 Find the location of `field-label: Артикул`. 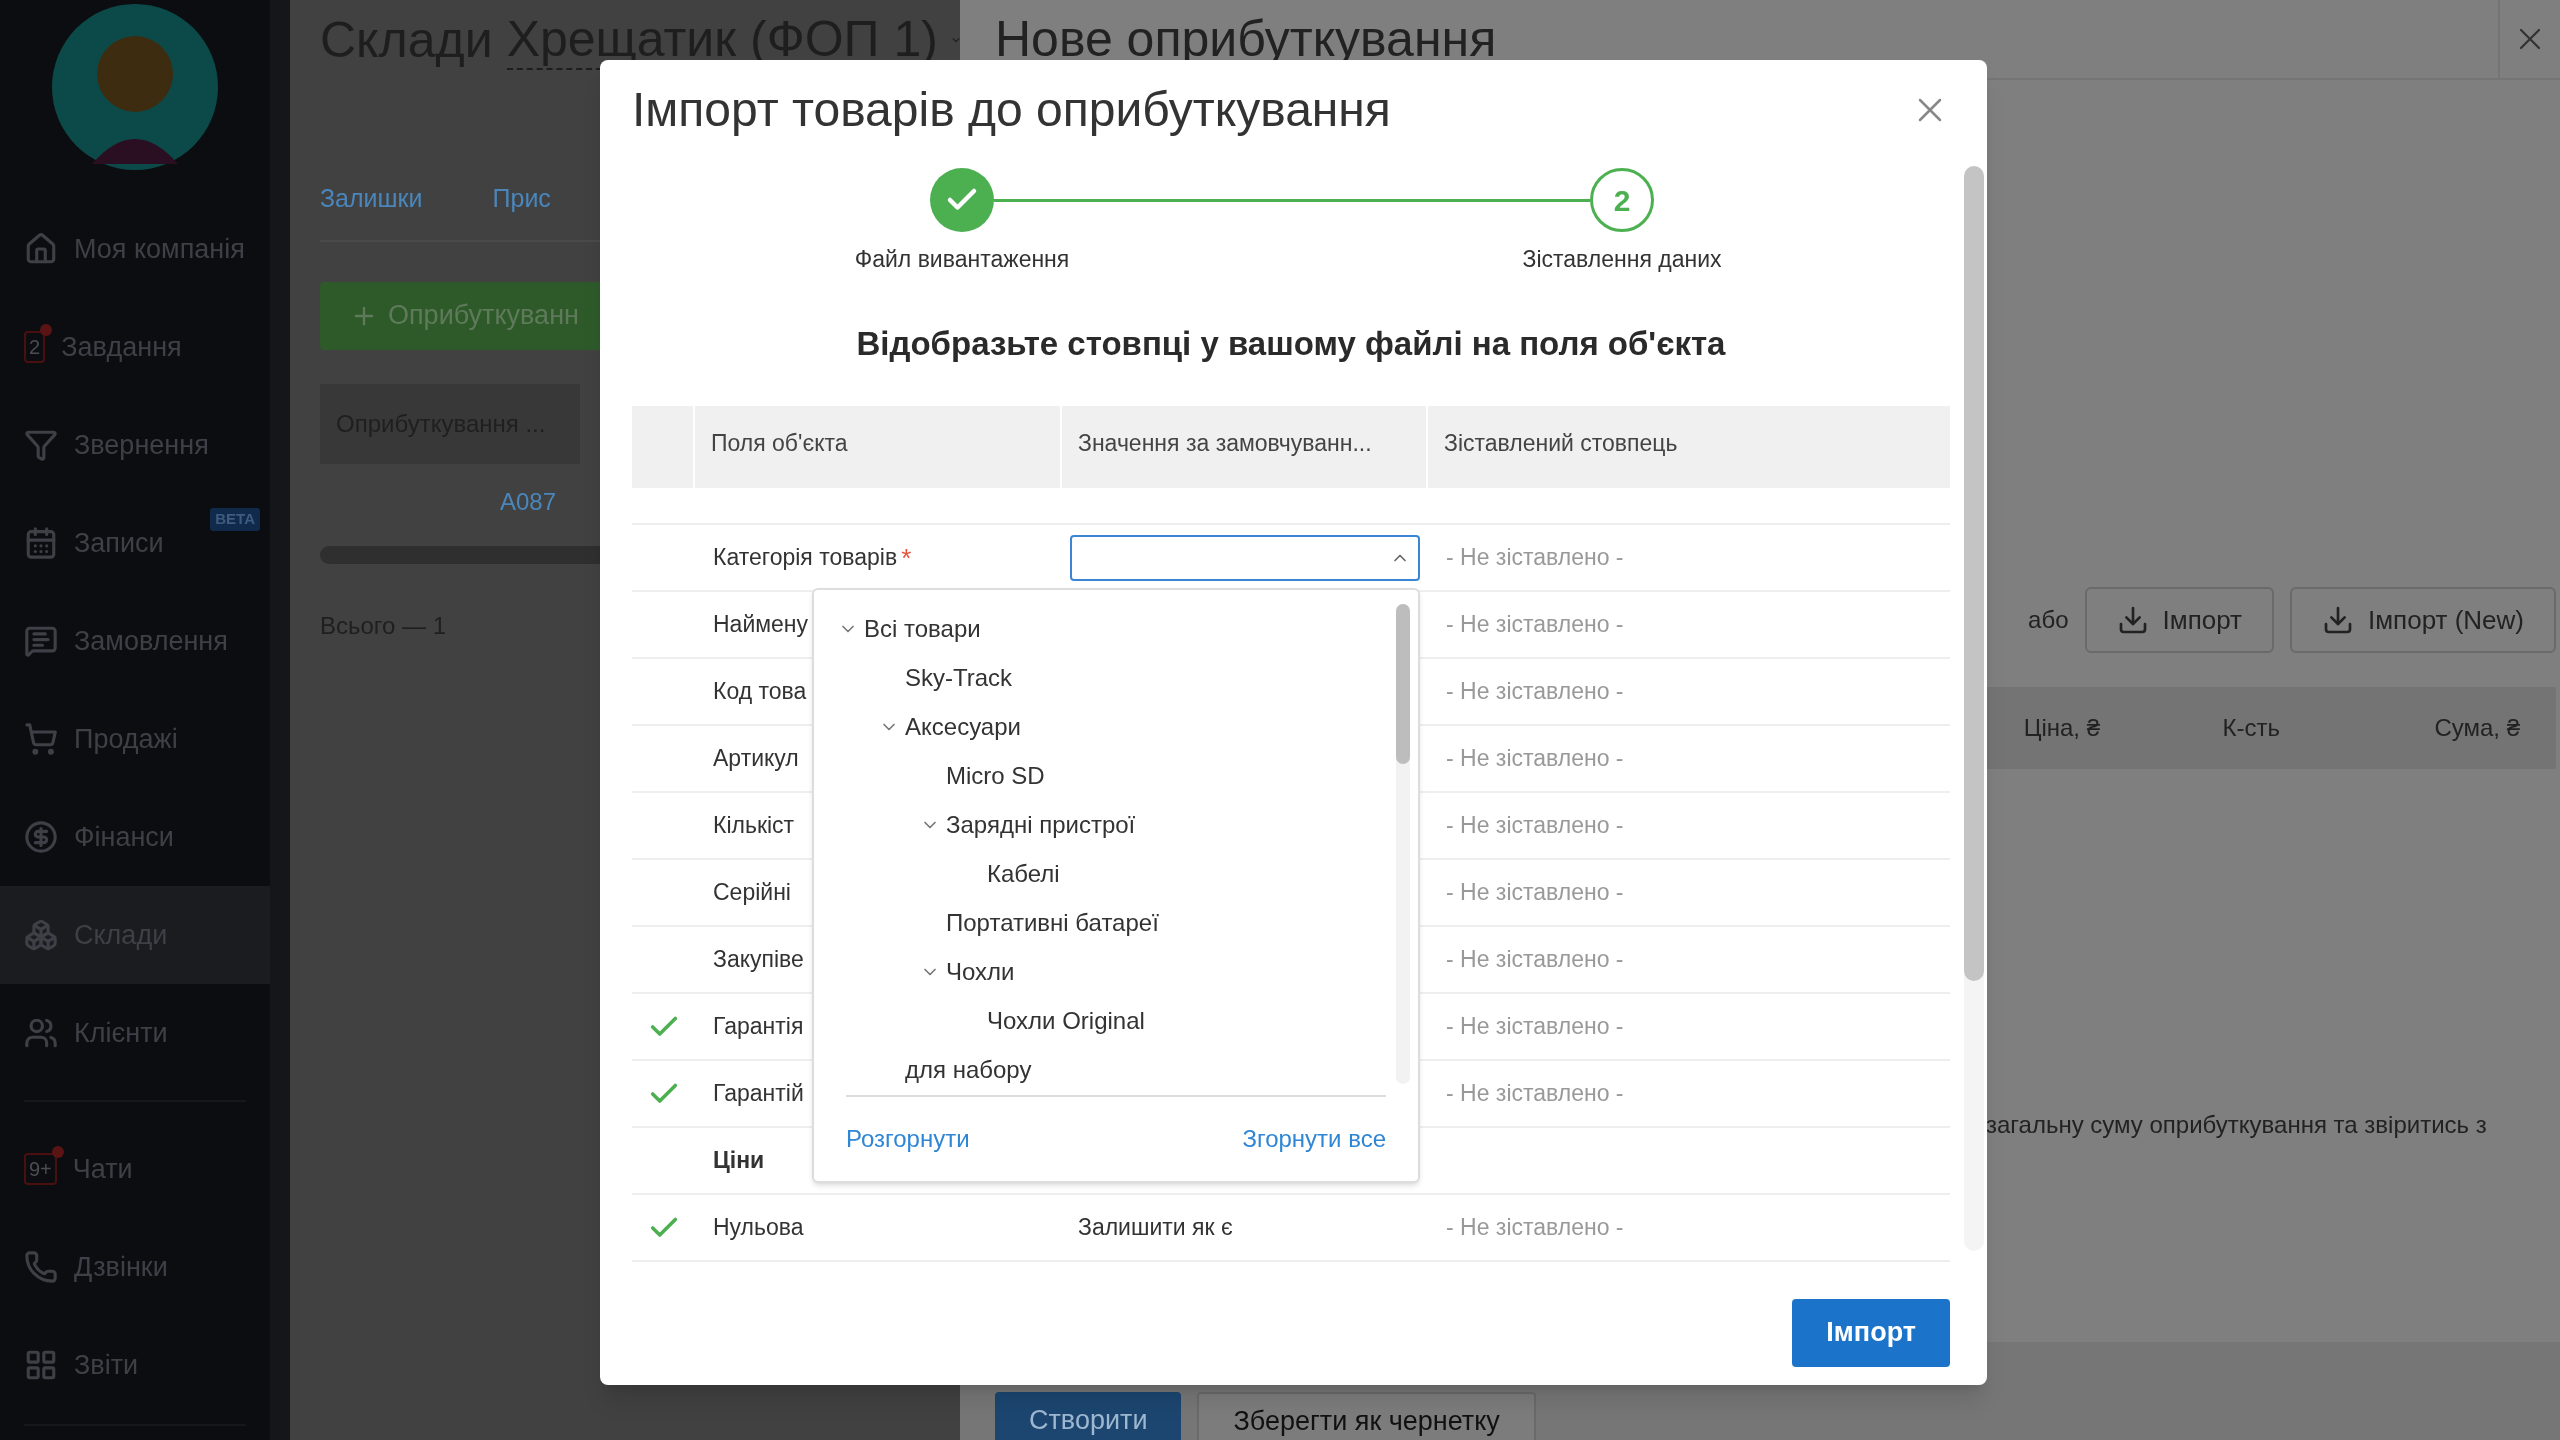

field-label: Артикул is located at coordinates (756, 759).